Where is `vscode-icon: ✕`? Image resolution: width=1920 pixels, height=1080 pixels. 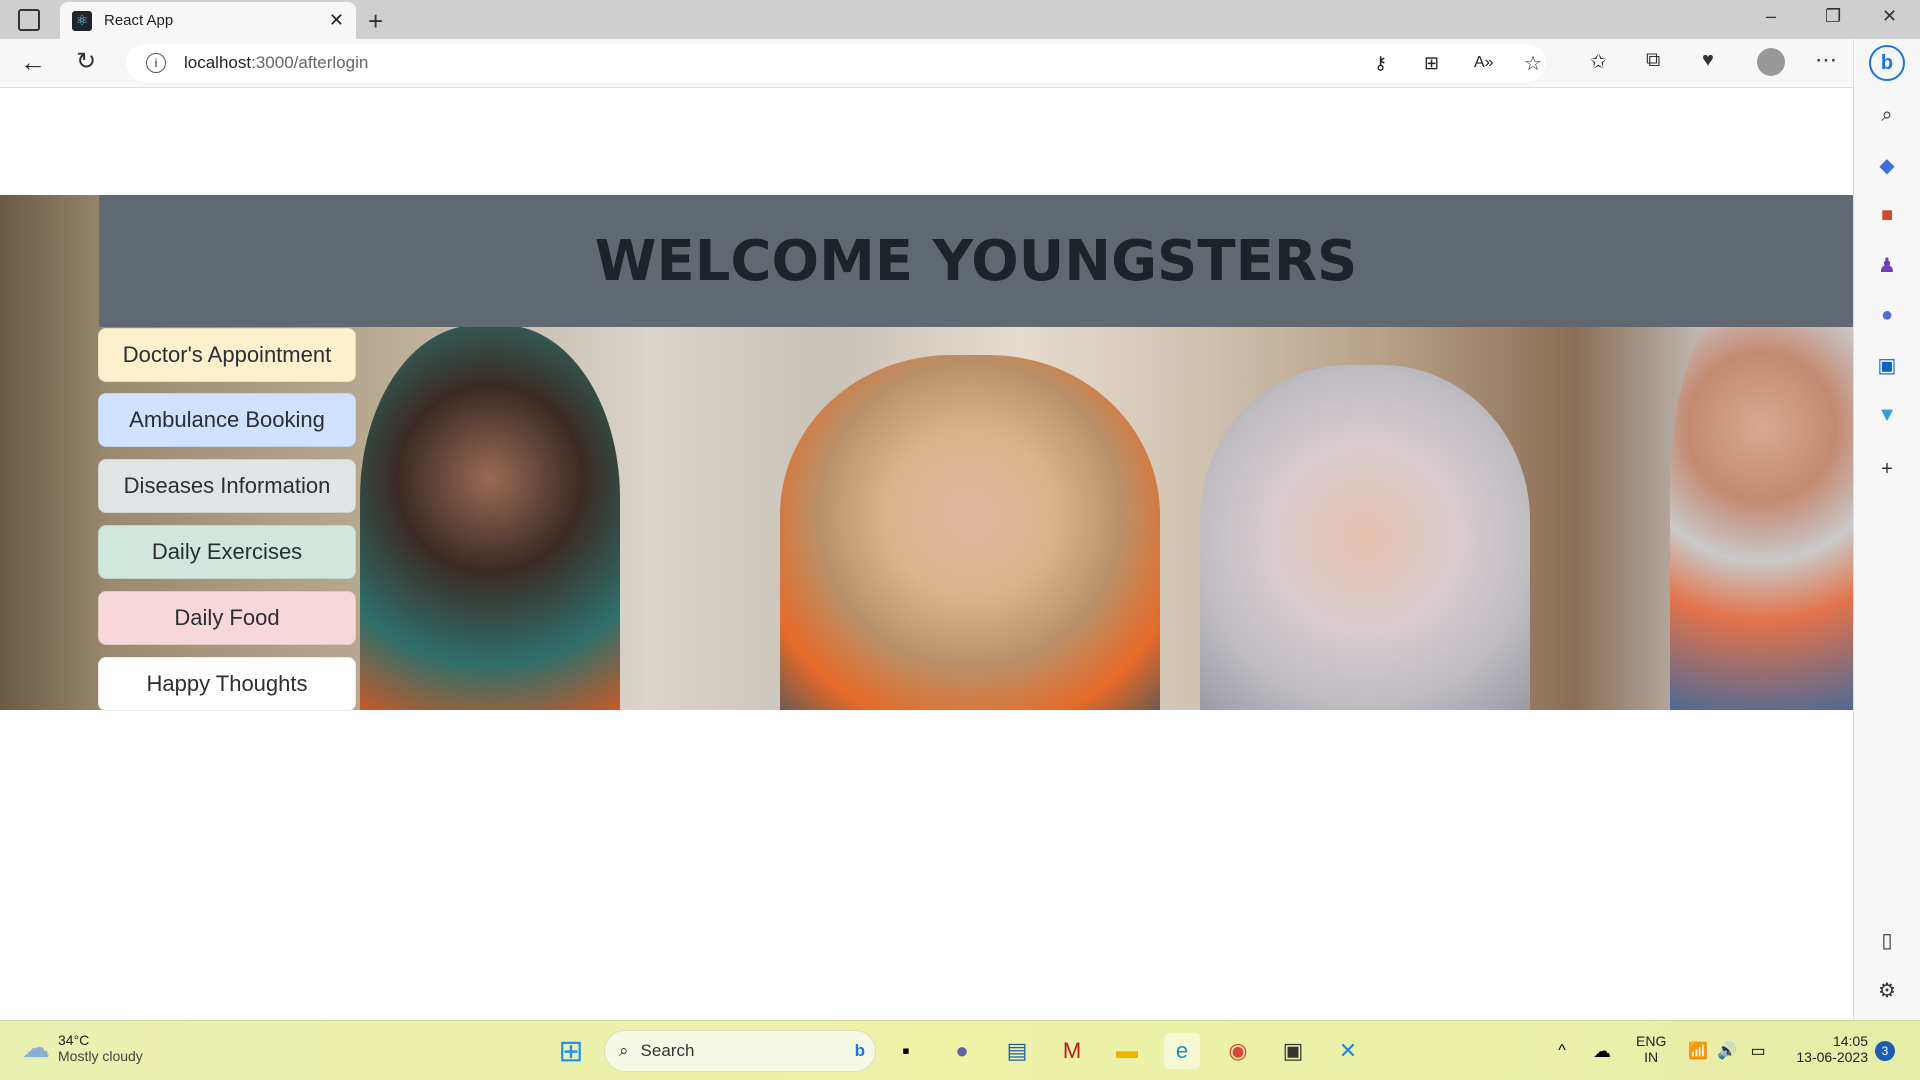 vscode-icon: ✕ is located at coordinates (1348, 1051).